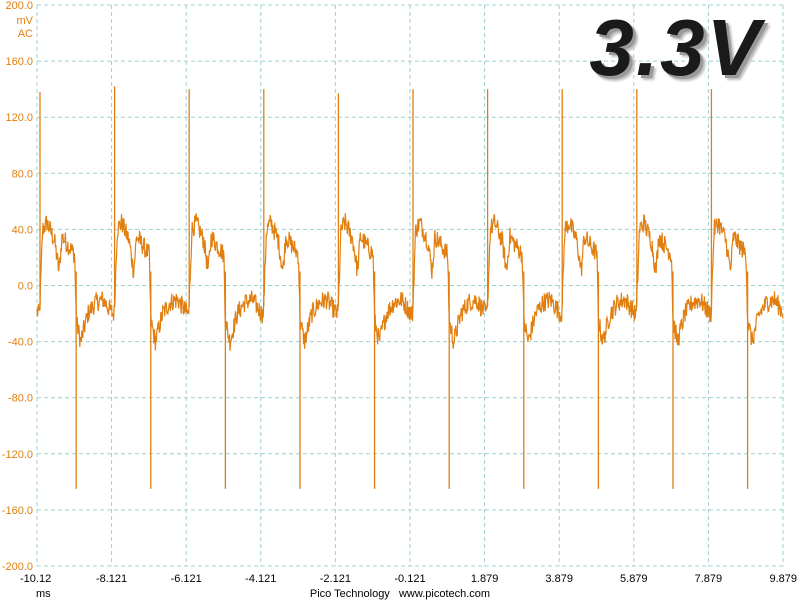 The height and width of the screenshot is (605, 800). Describe the element at coordinates (260, 579) in the screenshot. I see `x-tick-label: -4.121` at that location.